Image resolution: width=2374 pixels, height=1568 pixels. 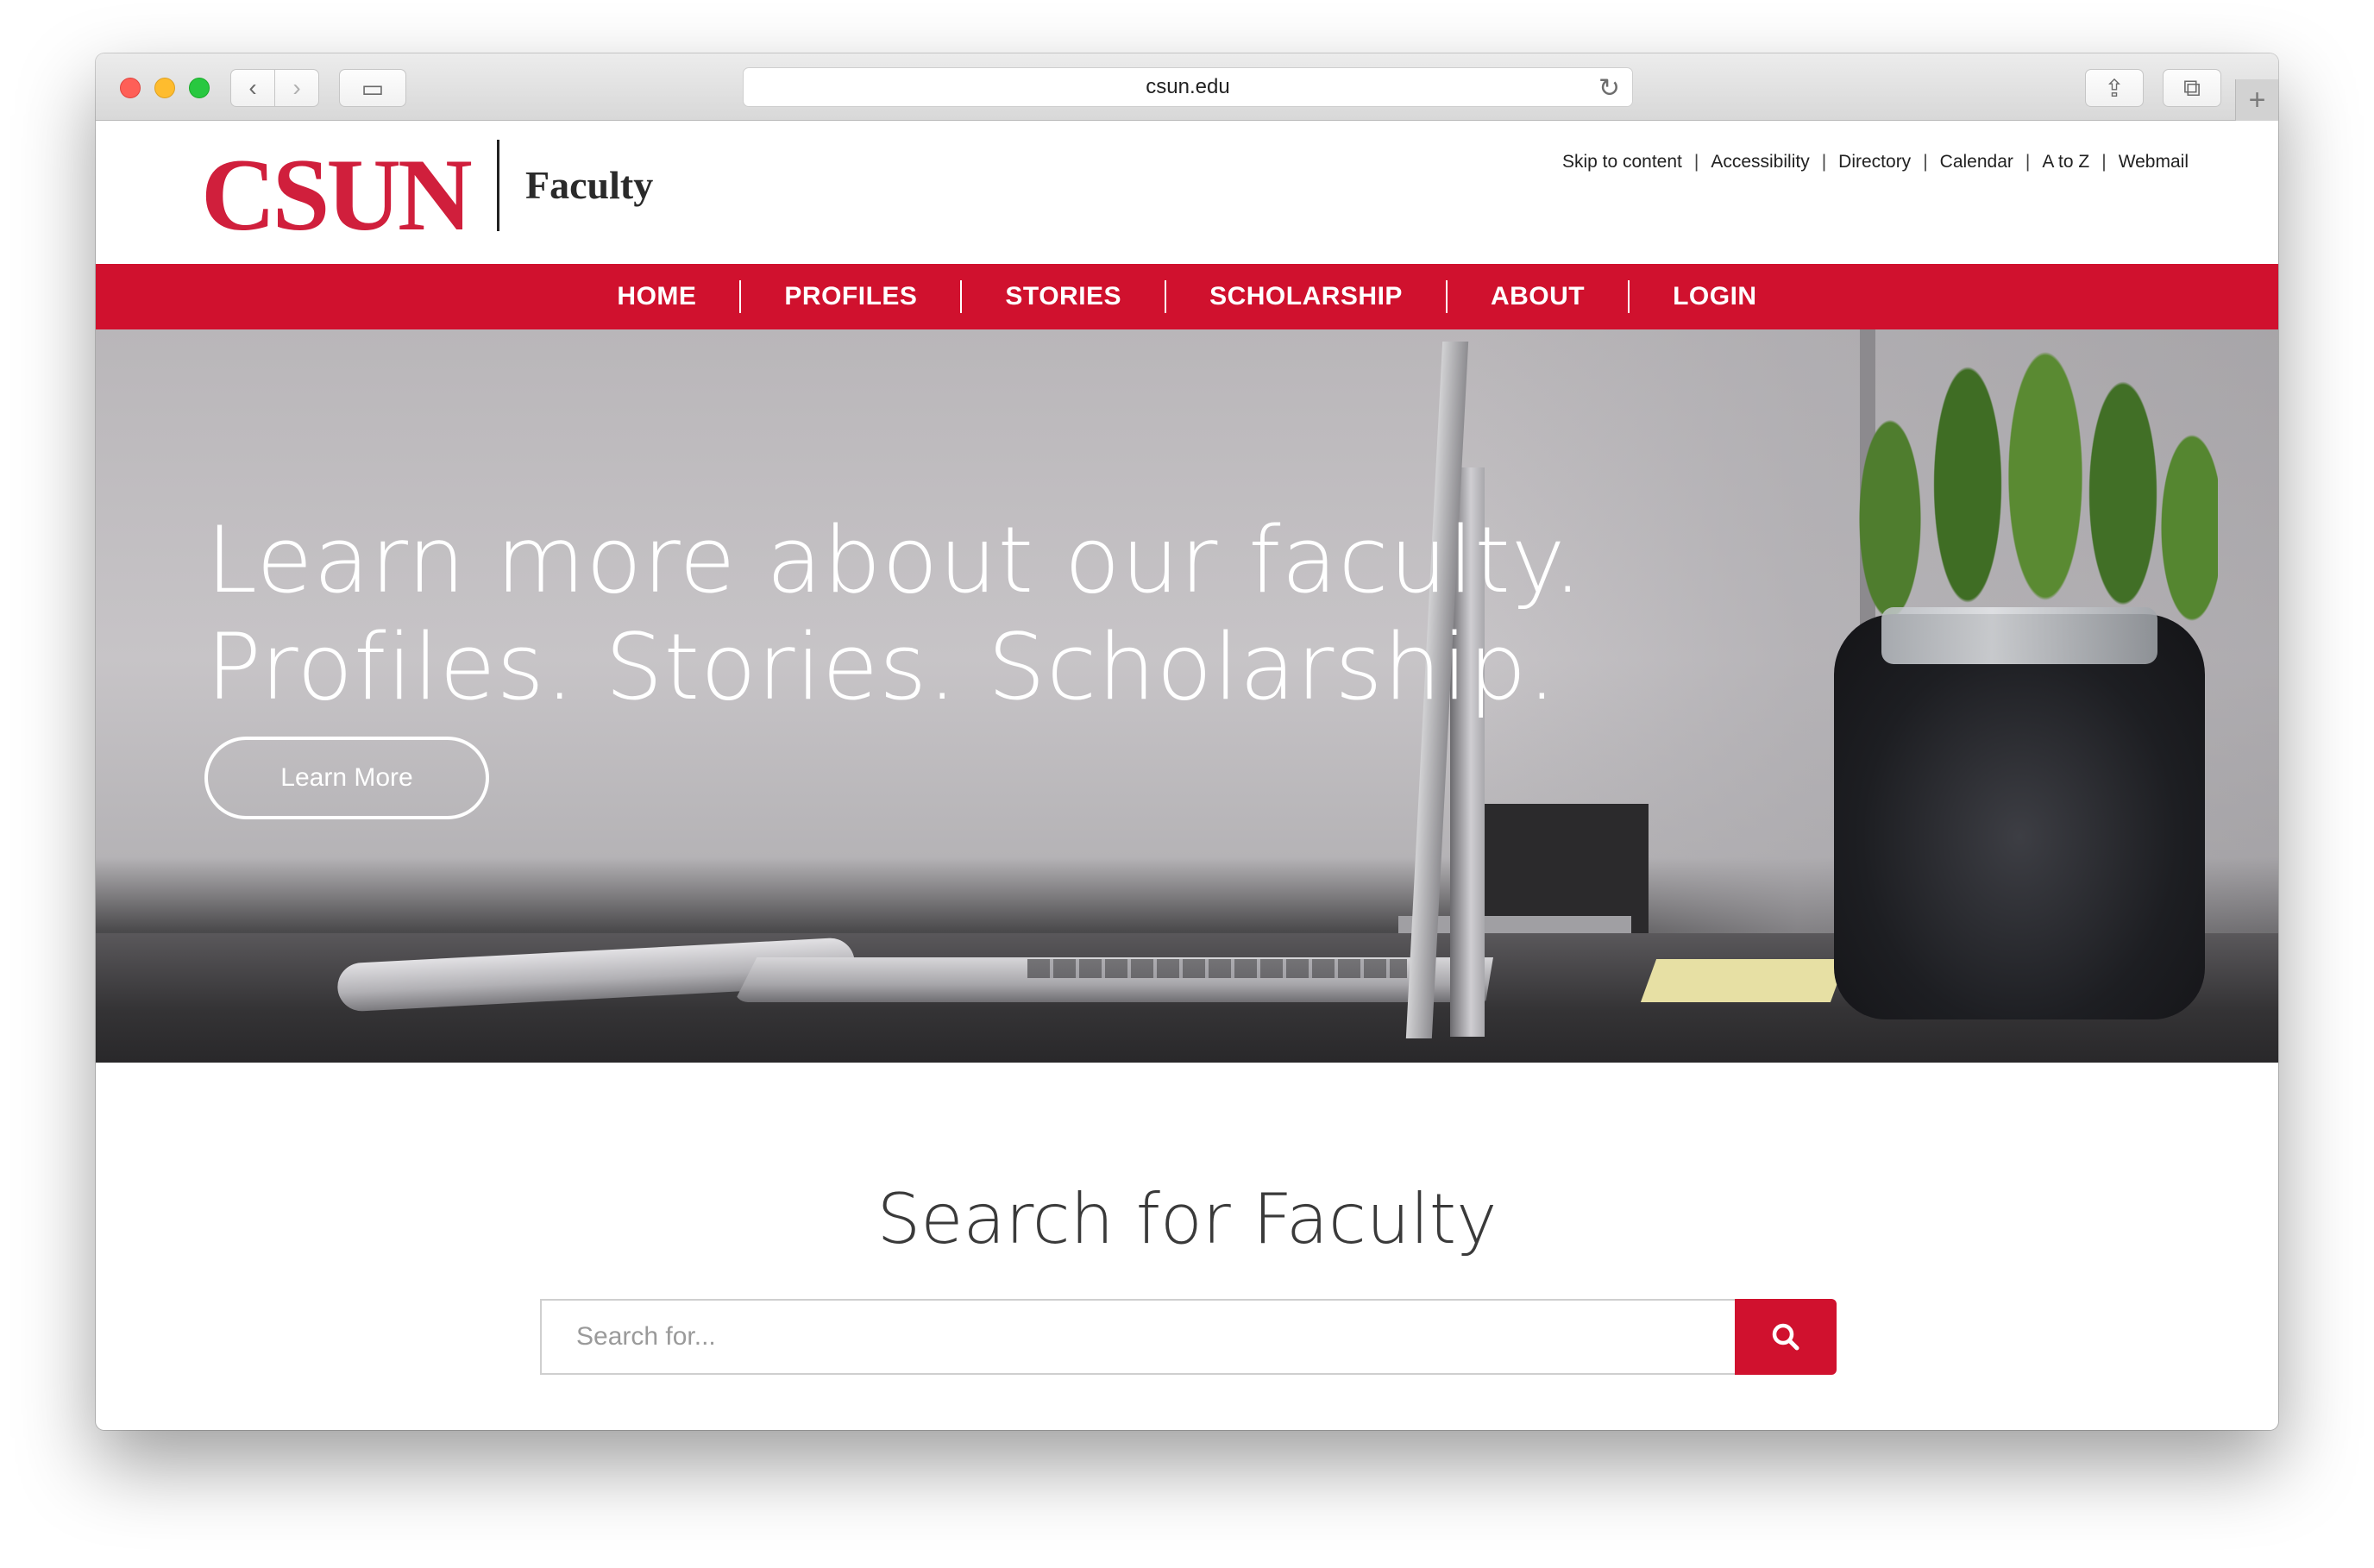 I want to click on utility-link-skip-to-content: Skip to content, so click(x=1622, y=162).